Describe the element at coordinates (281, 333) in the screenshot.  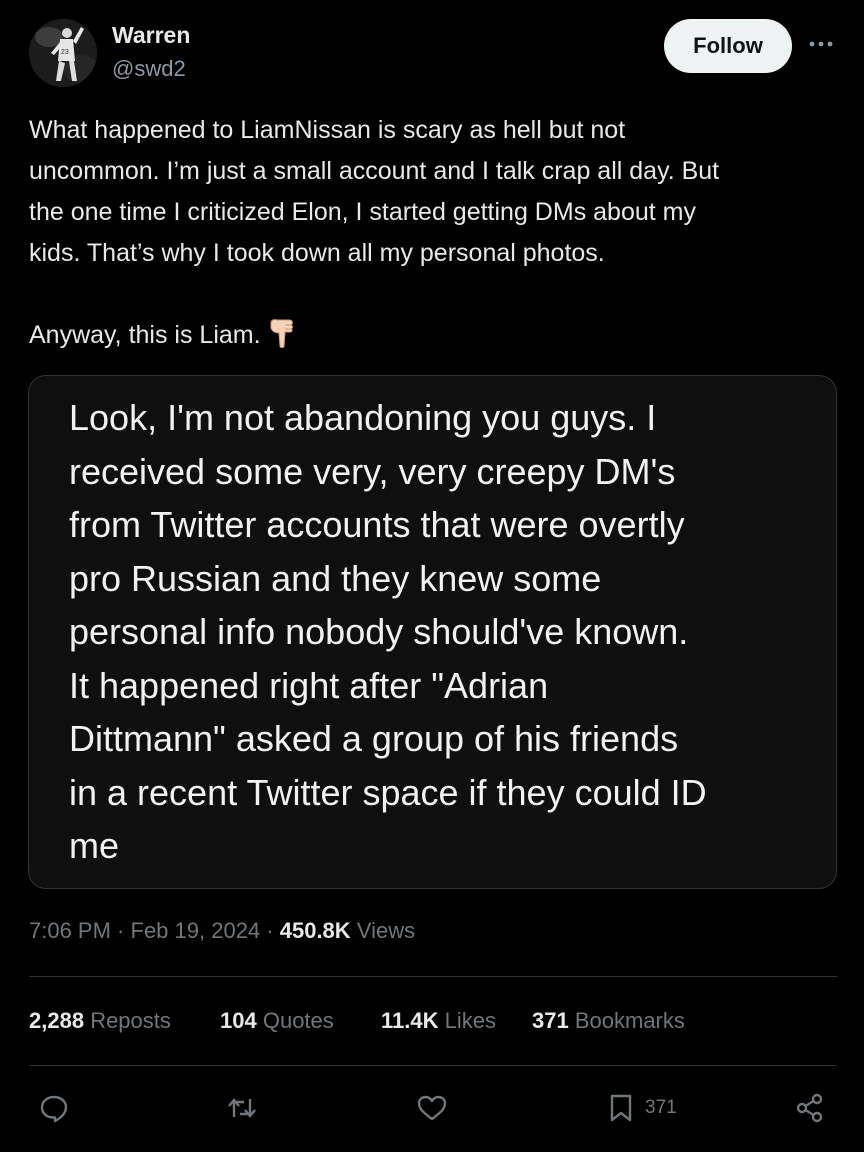
I see `pointing-down-emoji-icon` at that location.